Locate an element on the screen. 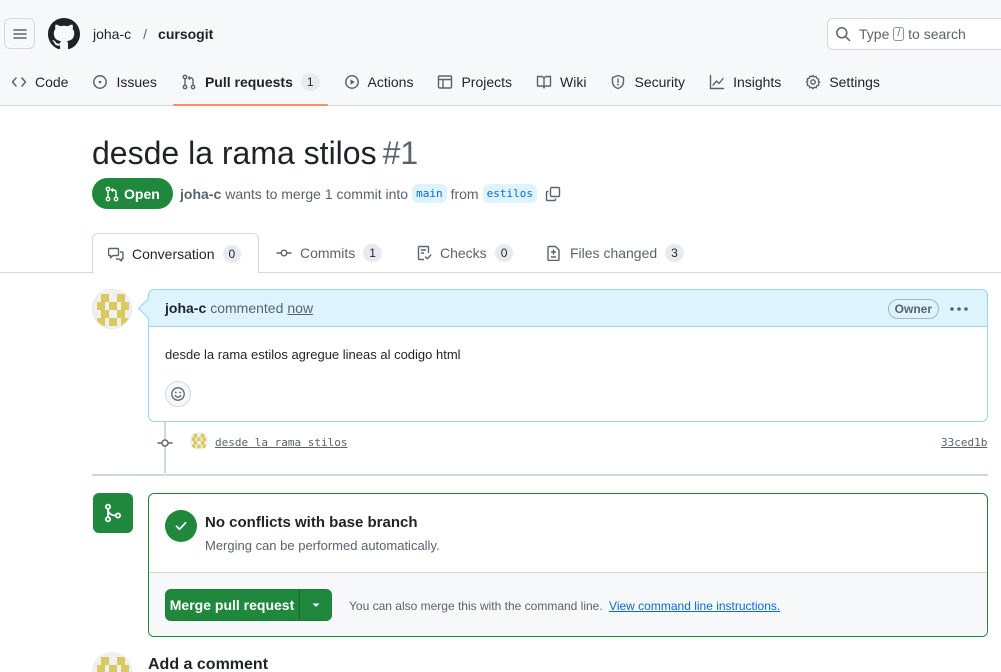 The image size is (1001, 672). search-placeholder-prefix: Type is located at coordinates (874, 34).